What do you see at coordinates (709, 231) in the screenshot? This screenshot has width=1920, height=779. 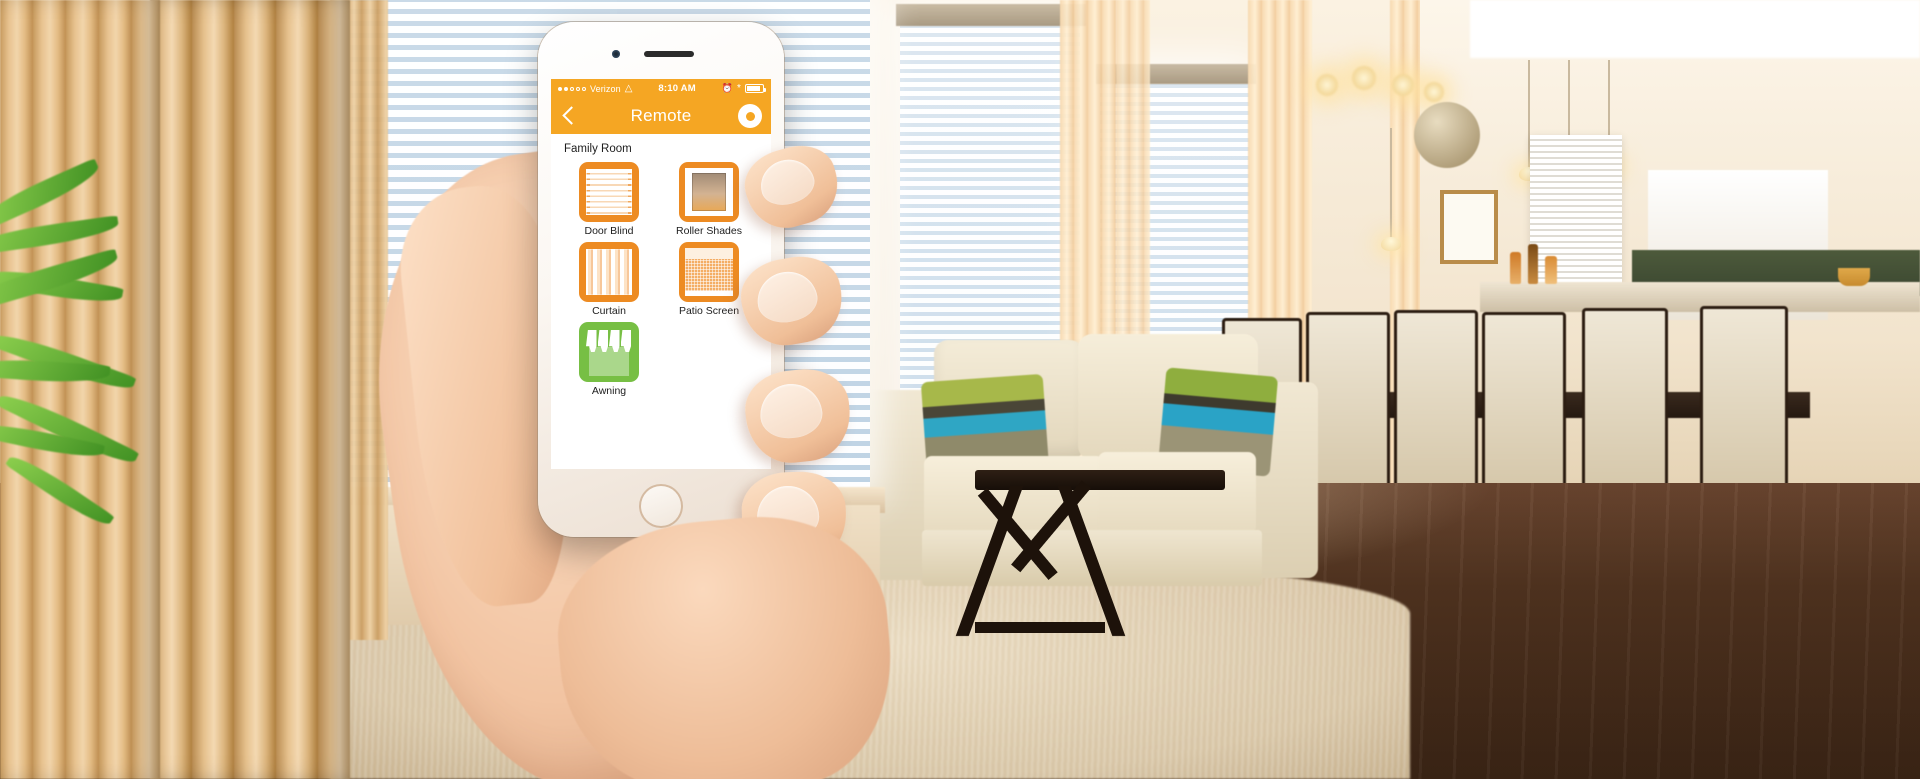 I see `device-label: Roller Shades` at bounding box center [709, 231].